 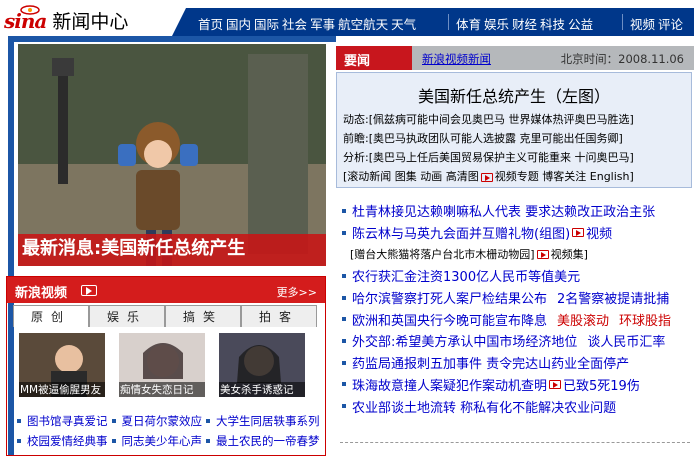 What do you see at coordinates (411, 176) in the screenshot?
I see `top-story-link: [滚动新闻 图集 动画 高清图` at bounding box center [411, 176].